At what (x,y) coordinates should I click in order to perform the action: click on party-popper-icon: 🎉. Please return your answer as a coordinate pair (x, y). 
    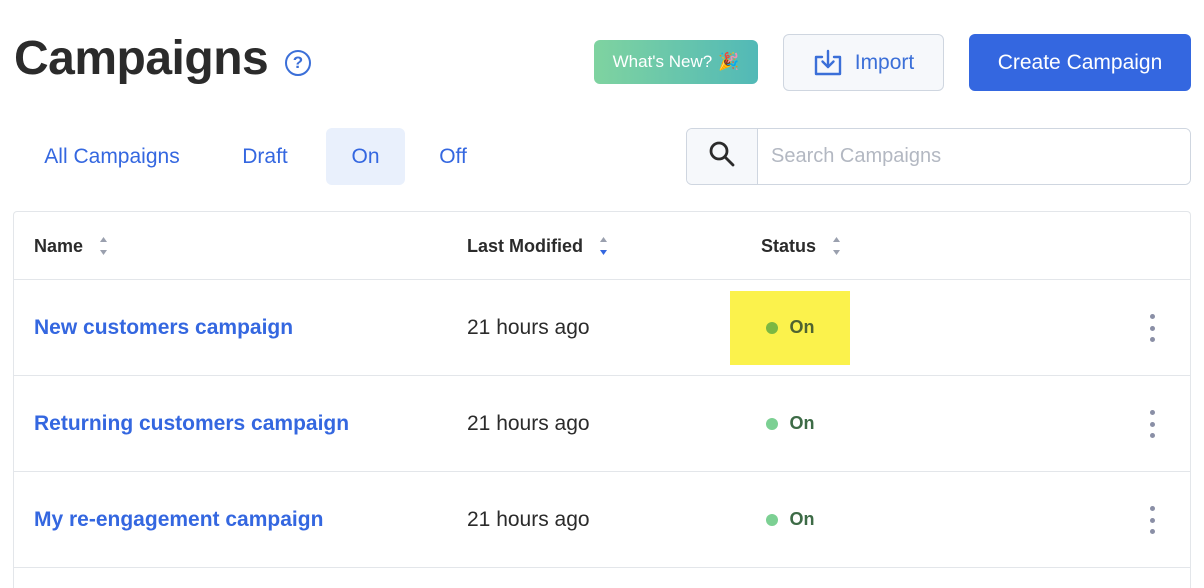
    Looking at the image, I should click on (729, 61).